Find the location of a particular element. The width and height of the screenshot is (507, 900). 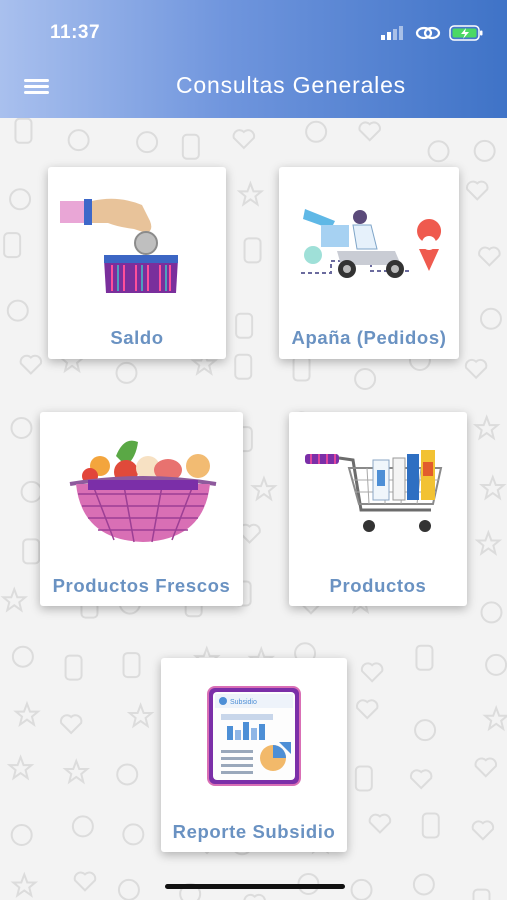

status-icons is located at coordinates (433, 33).